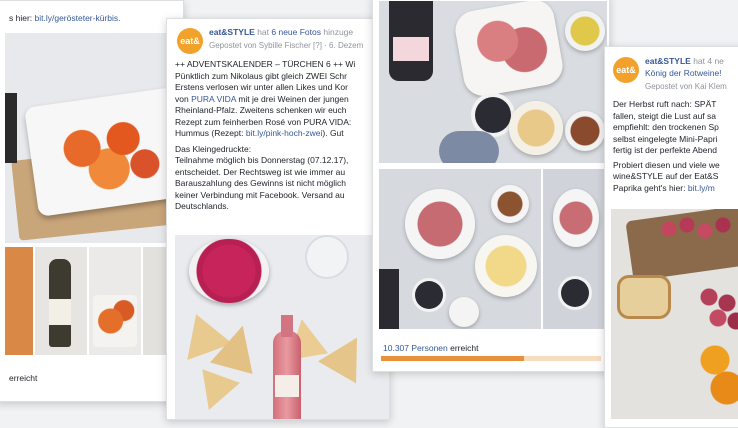 This screenshot has width=738, height=428. I want to click on fine-print-line: Deutschlands., so click(202, 206).